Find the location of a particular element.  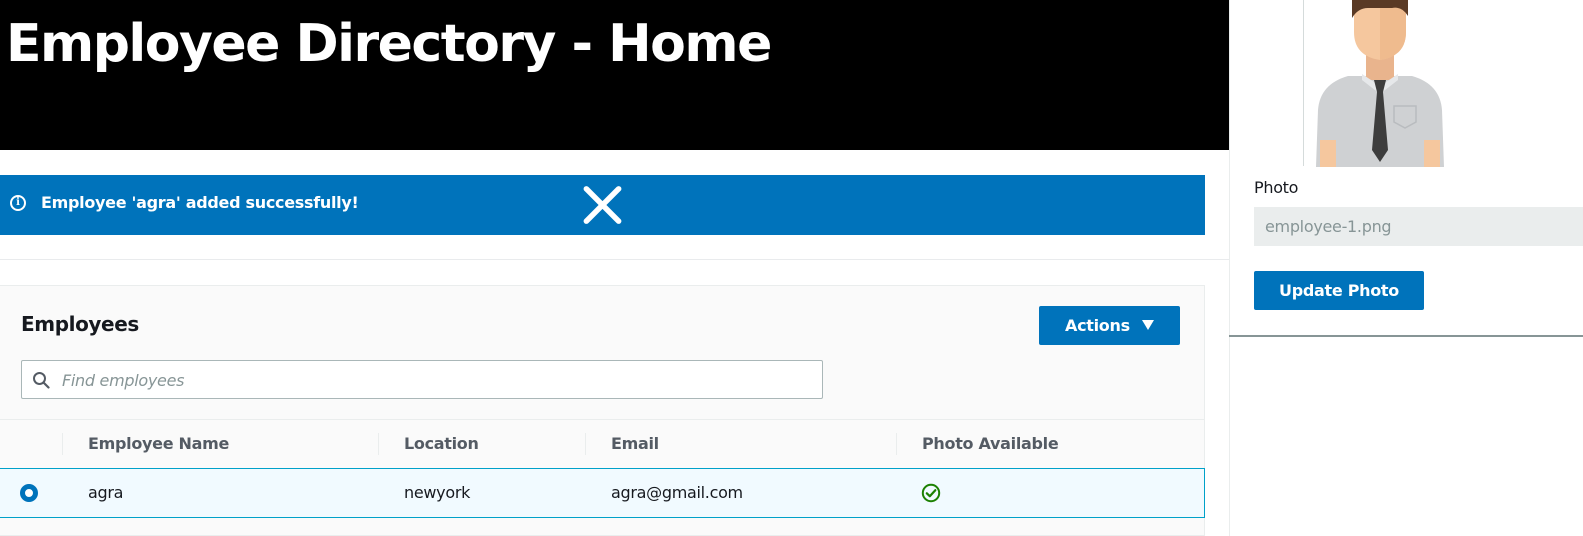

table-row: agra newyork agra@gmail.com is located at coordinates (602, 493).